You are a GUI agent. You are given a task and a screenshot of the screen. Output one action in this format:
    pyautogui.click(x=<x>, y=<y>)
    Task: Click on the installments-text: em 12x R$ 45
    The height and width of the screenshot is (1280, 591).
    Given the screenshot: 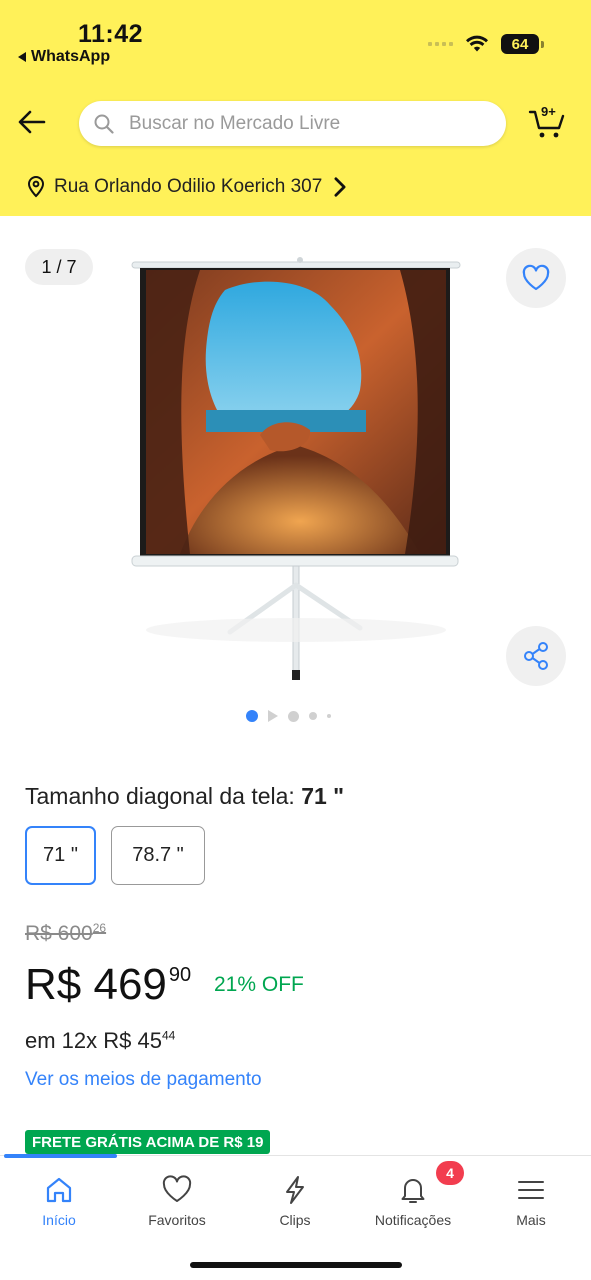 What is the action you would take?
    pyautogui.click(x=93, y=1040)
    